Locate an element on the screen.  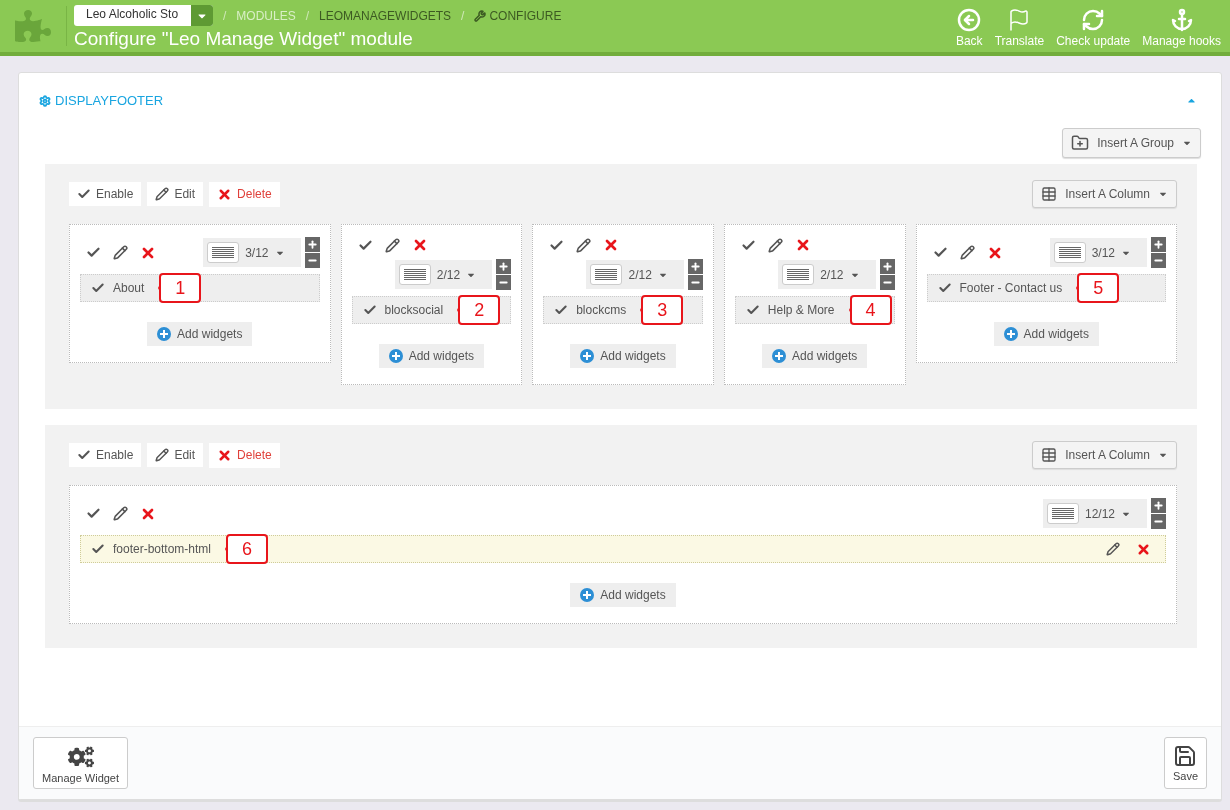
refresh-icon is located at coordinates (1093, 20).